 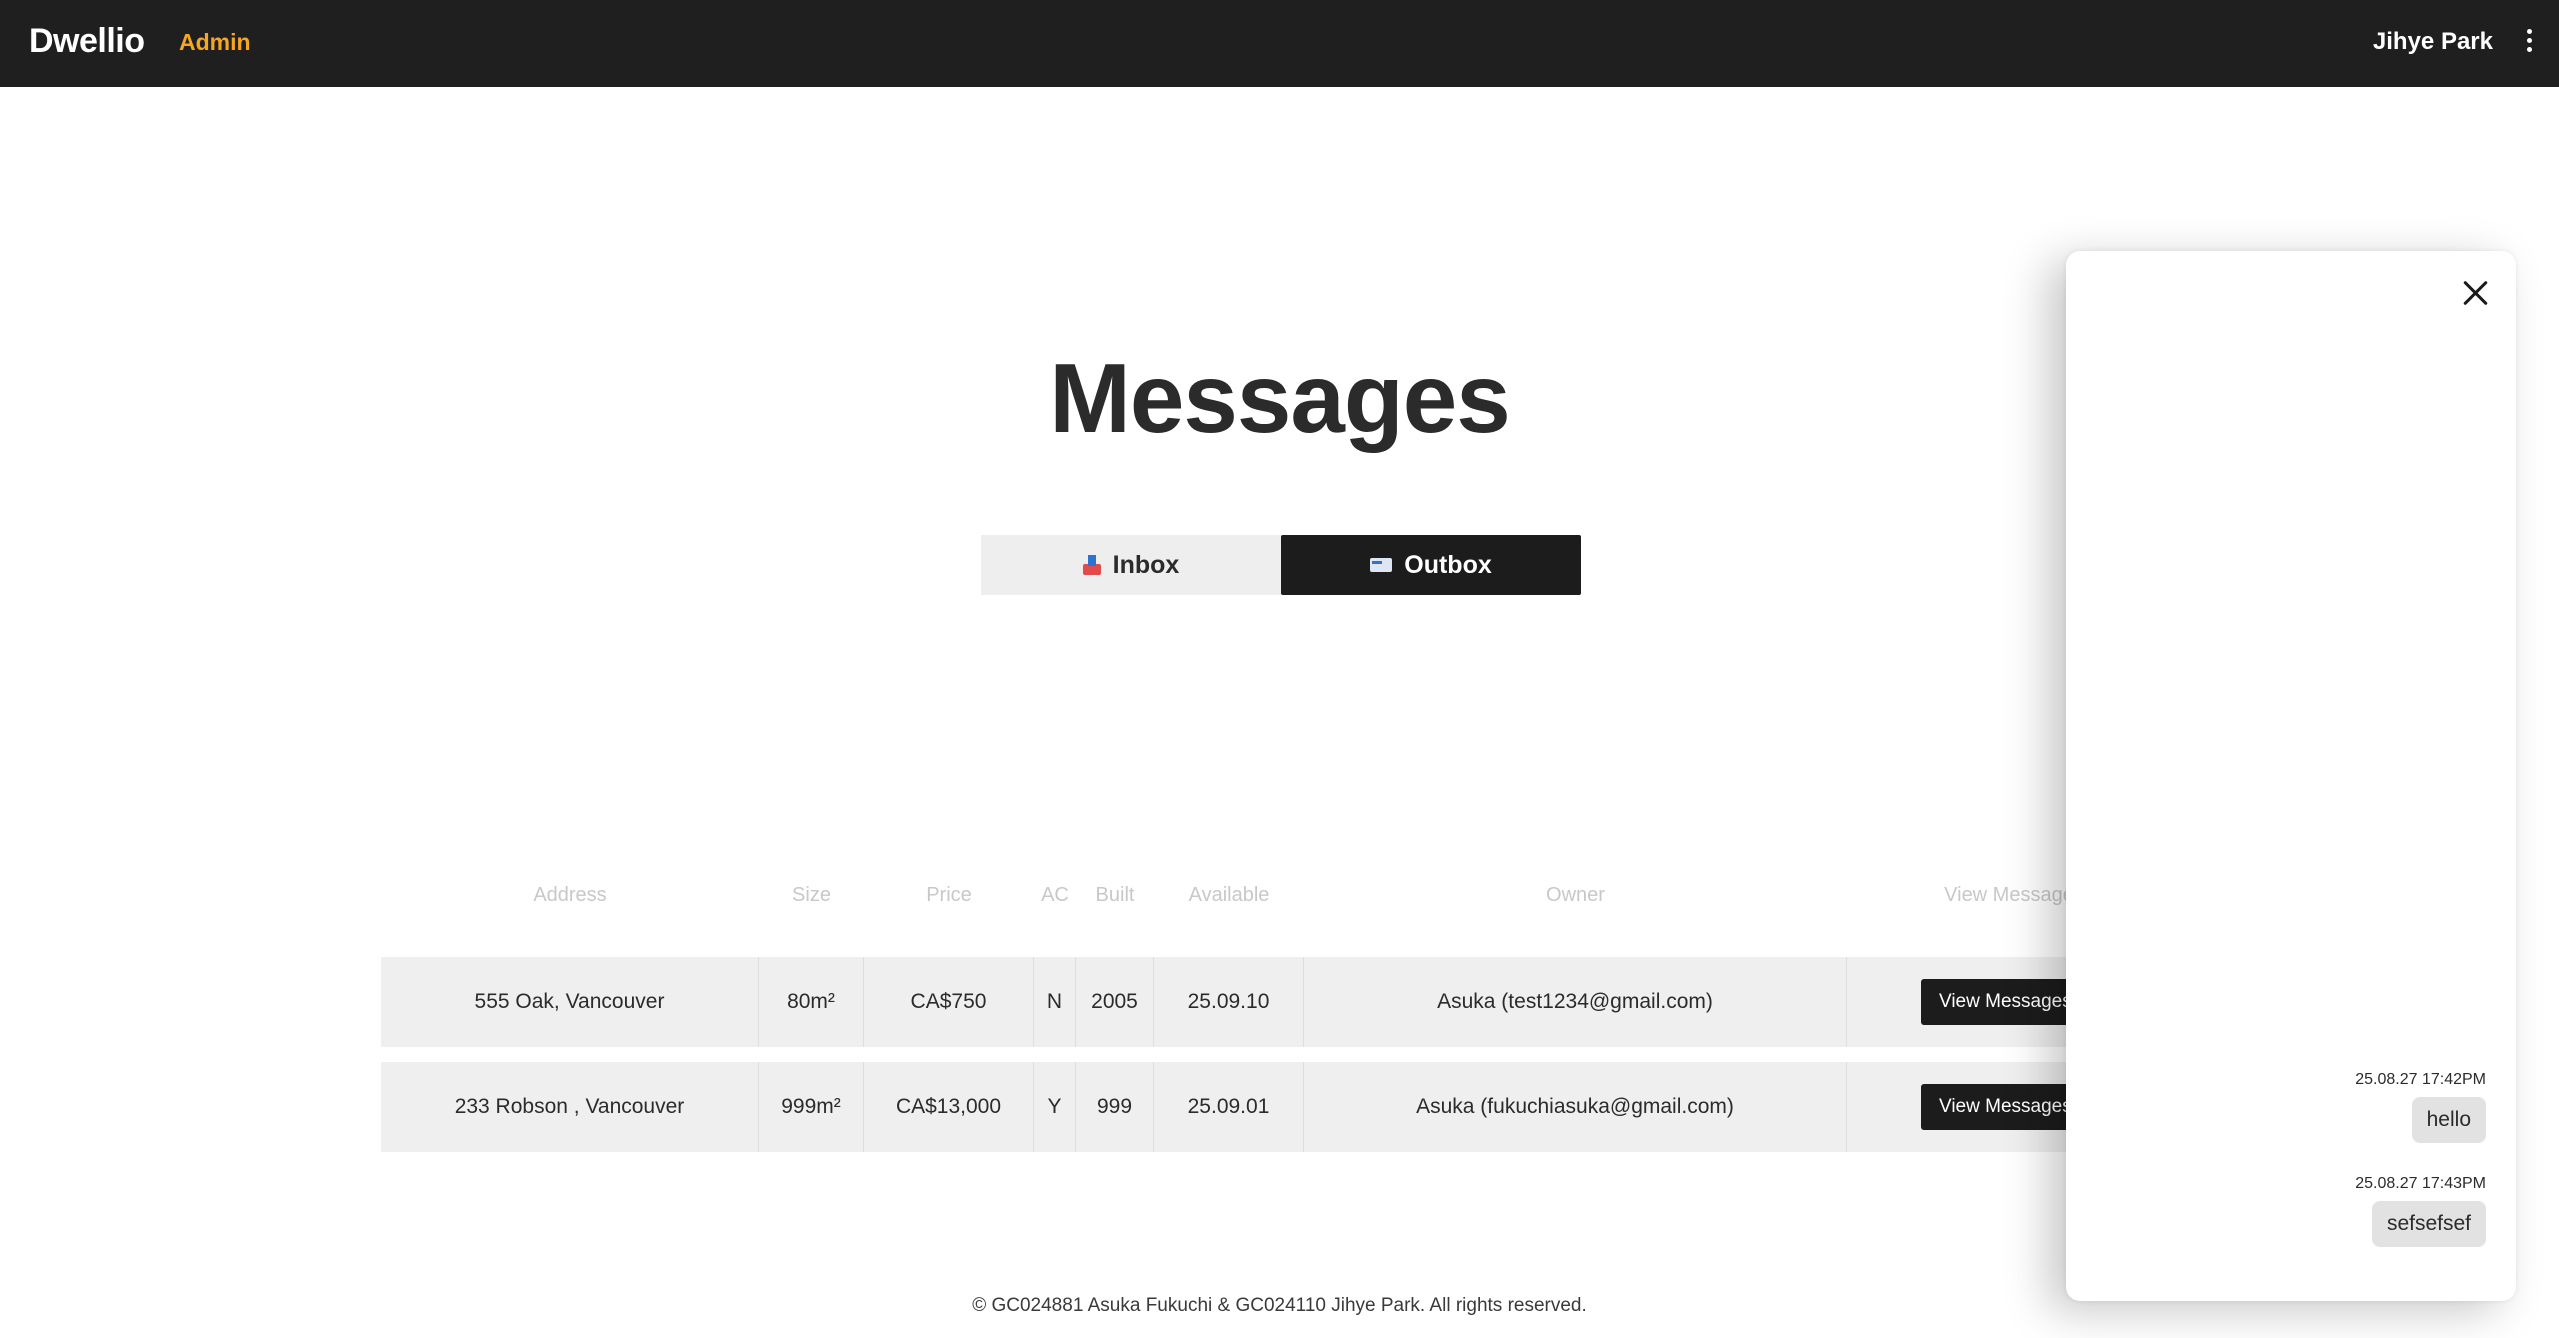 I want to click on chat-message: 25.08.27 17:42PM hello, so click(x=2420, y=1107).